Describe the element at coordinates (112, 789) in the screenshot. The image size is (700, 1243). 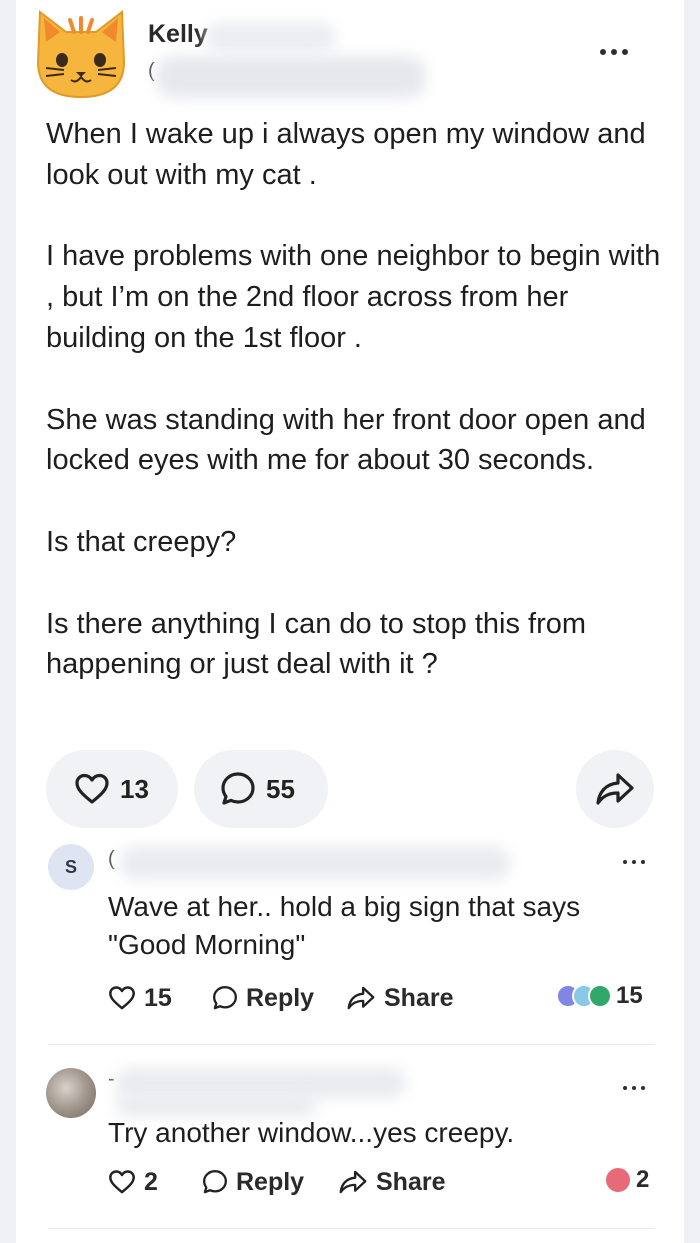
I see `post-like-button: 13` at that location.